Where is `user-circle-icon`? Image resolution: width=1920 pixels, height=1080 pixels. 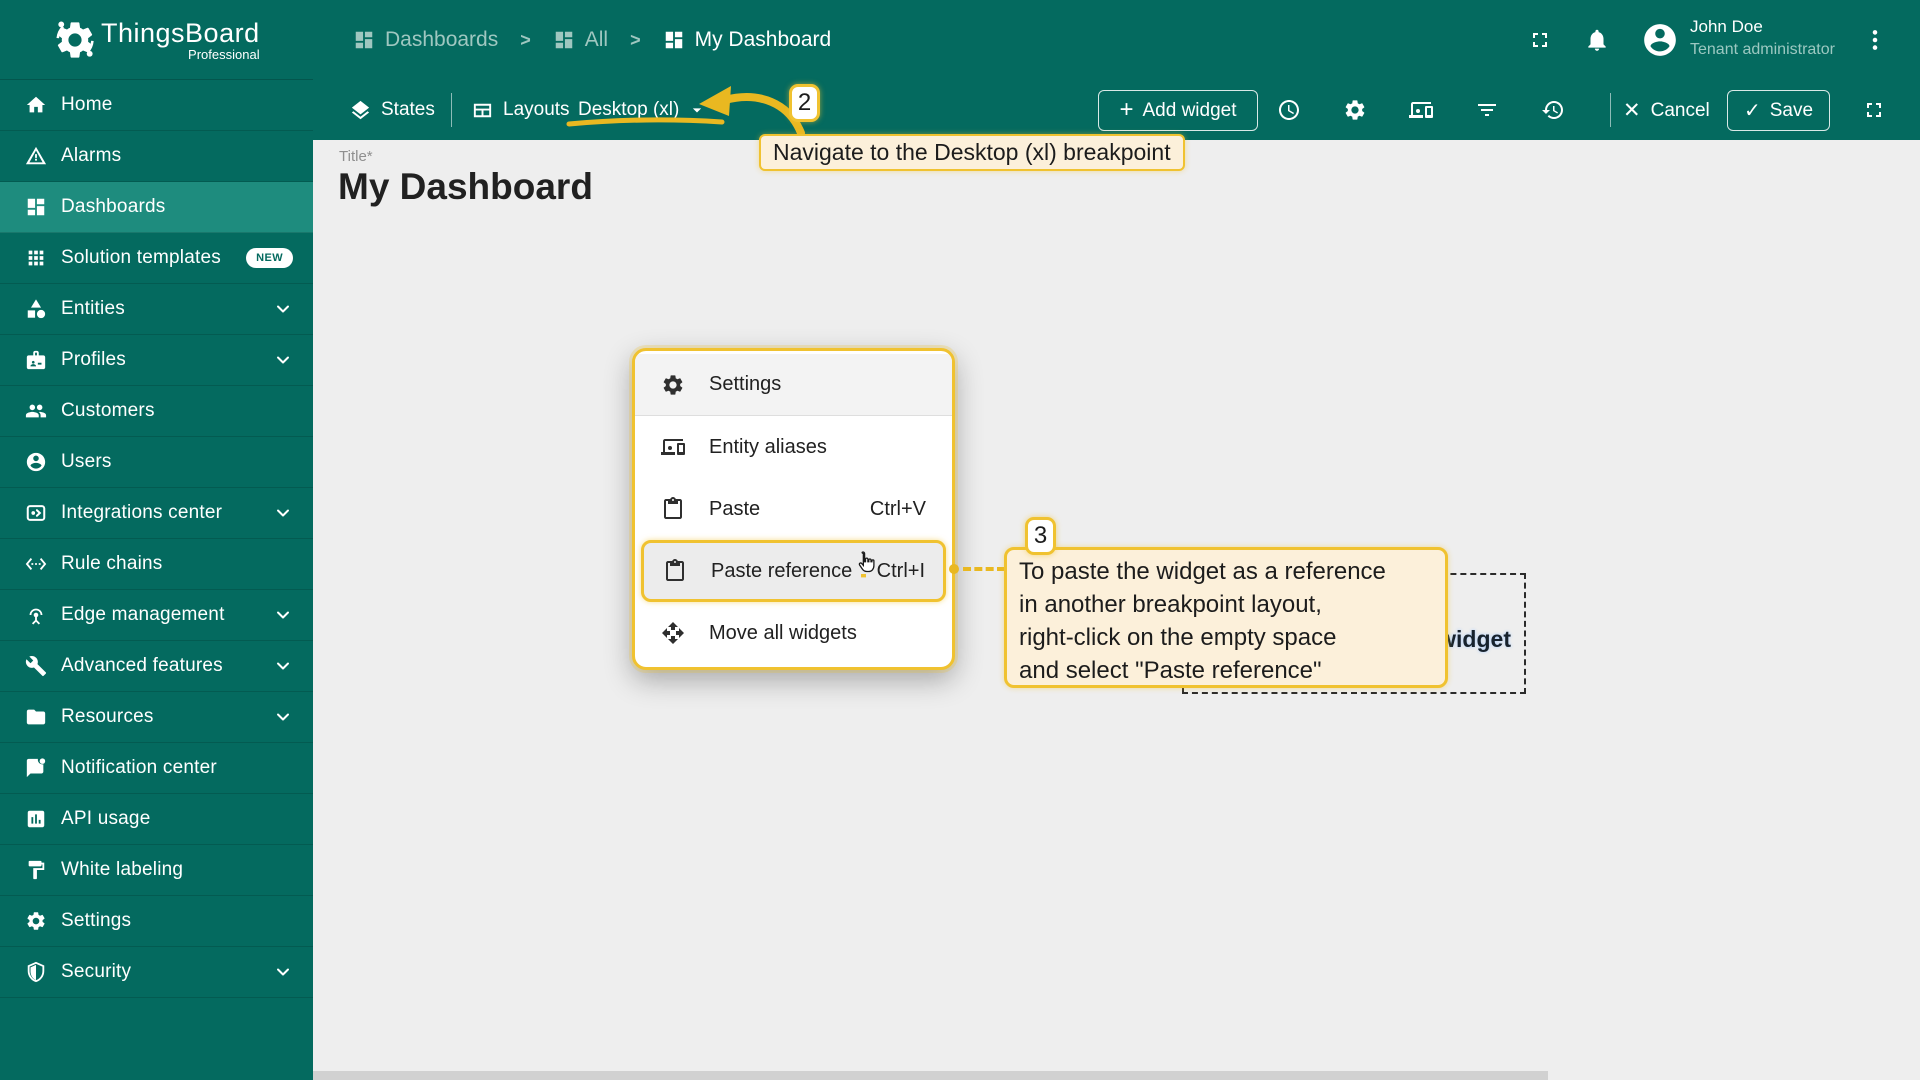 user-circle-icon is located at coordinates (36, 462).